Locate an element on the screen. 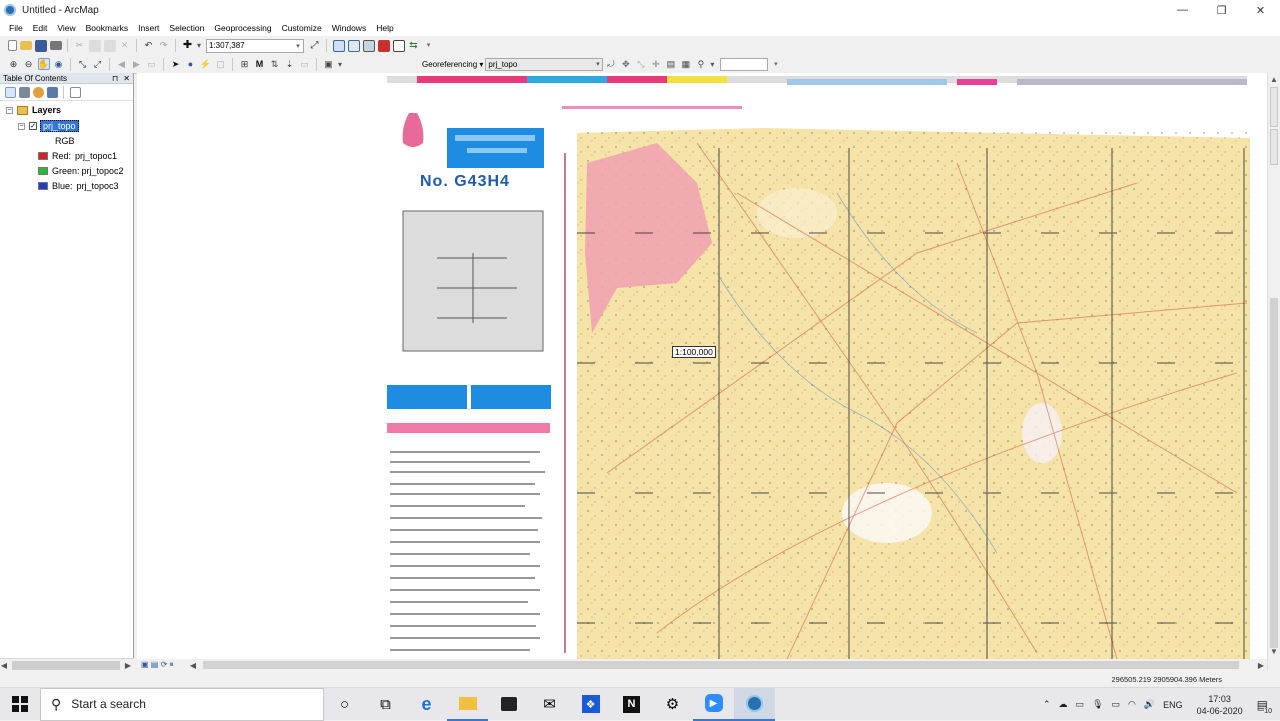  band-row-blue: Blue: prj_topoc3 is located at coordinates (78, 186).